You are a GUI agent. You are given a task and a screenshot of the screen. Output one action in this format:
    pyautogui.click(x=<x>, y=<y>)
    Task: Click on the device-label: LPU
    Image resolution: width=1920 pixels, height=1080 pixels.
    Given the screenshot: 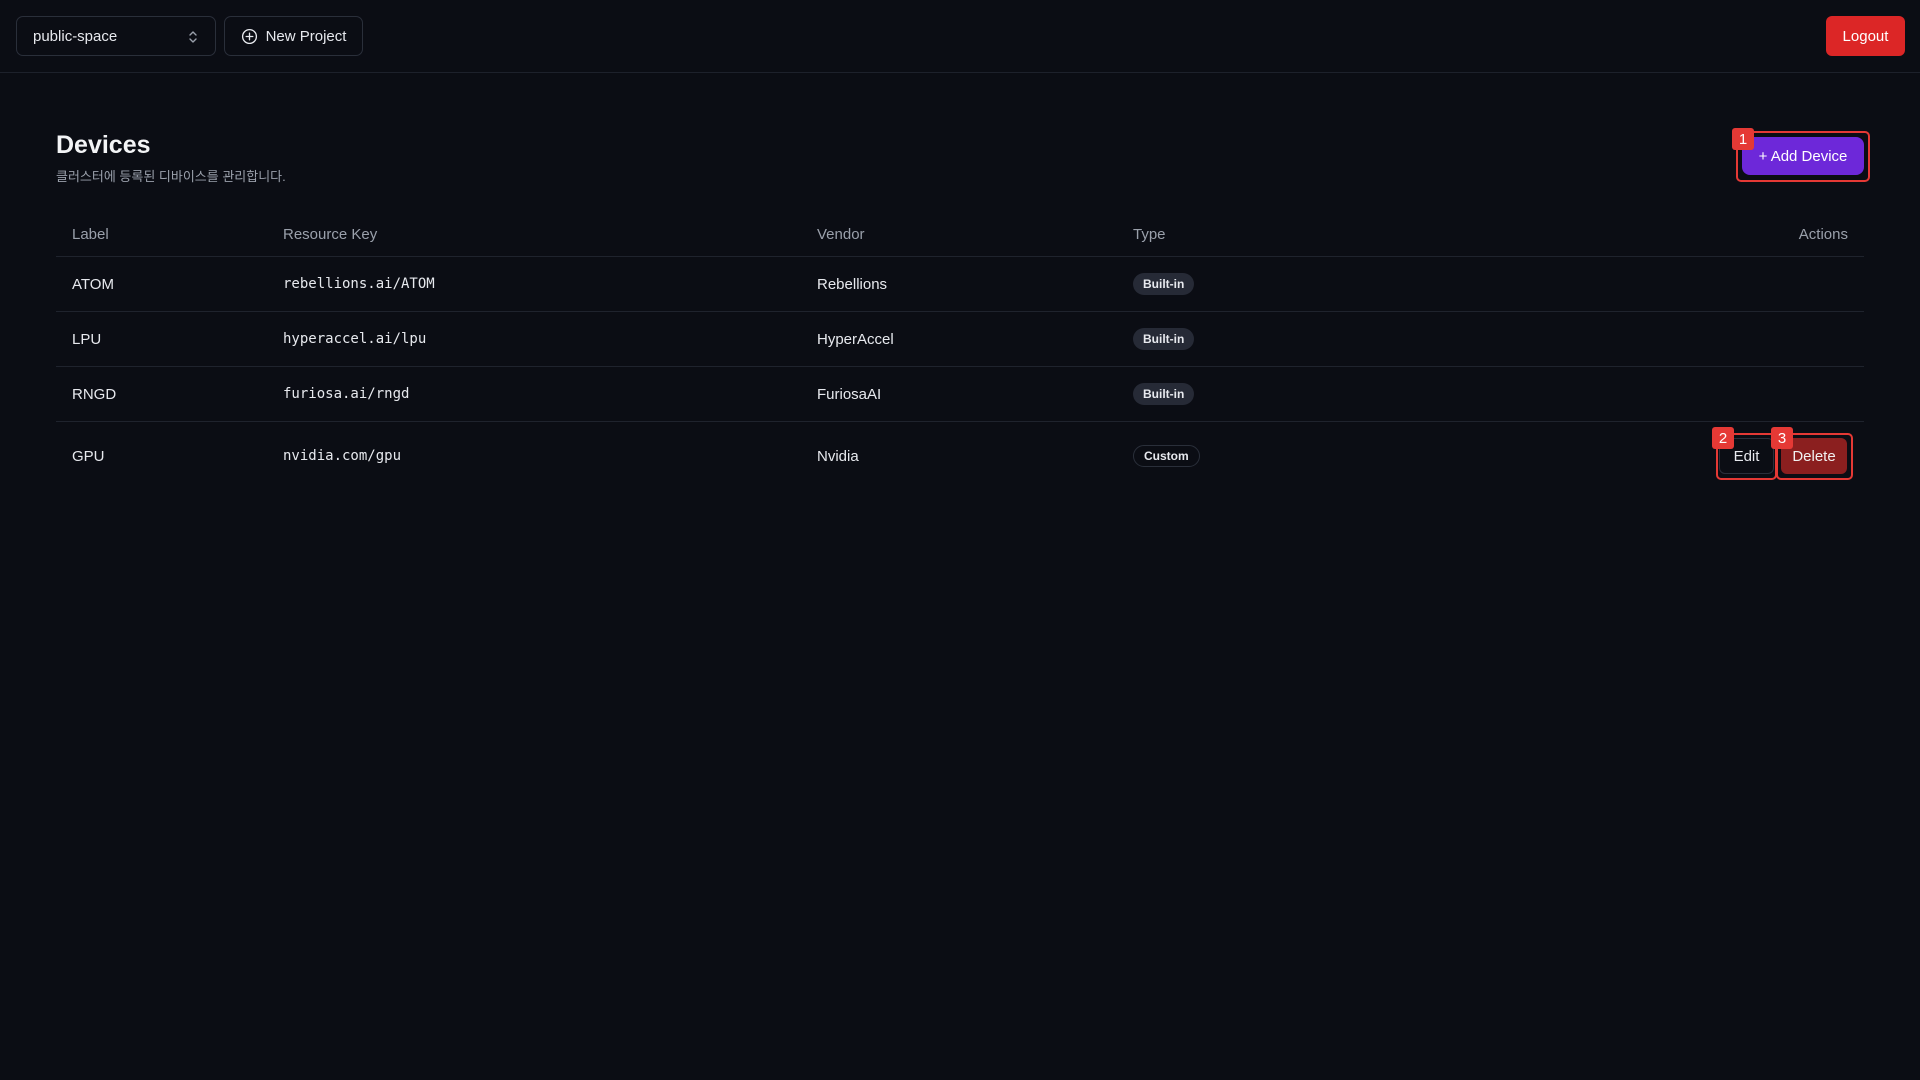 What is the action you would take?
    pyautogui.click(x=87, y=339)
    